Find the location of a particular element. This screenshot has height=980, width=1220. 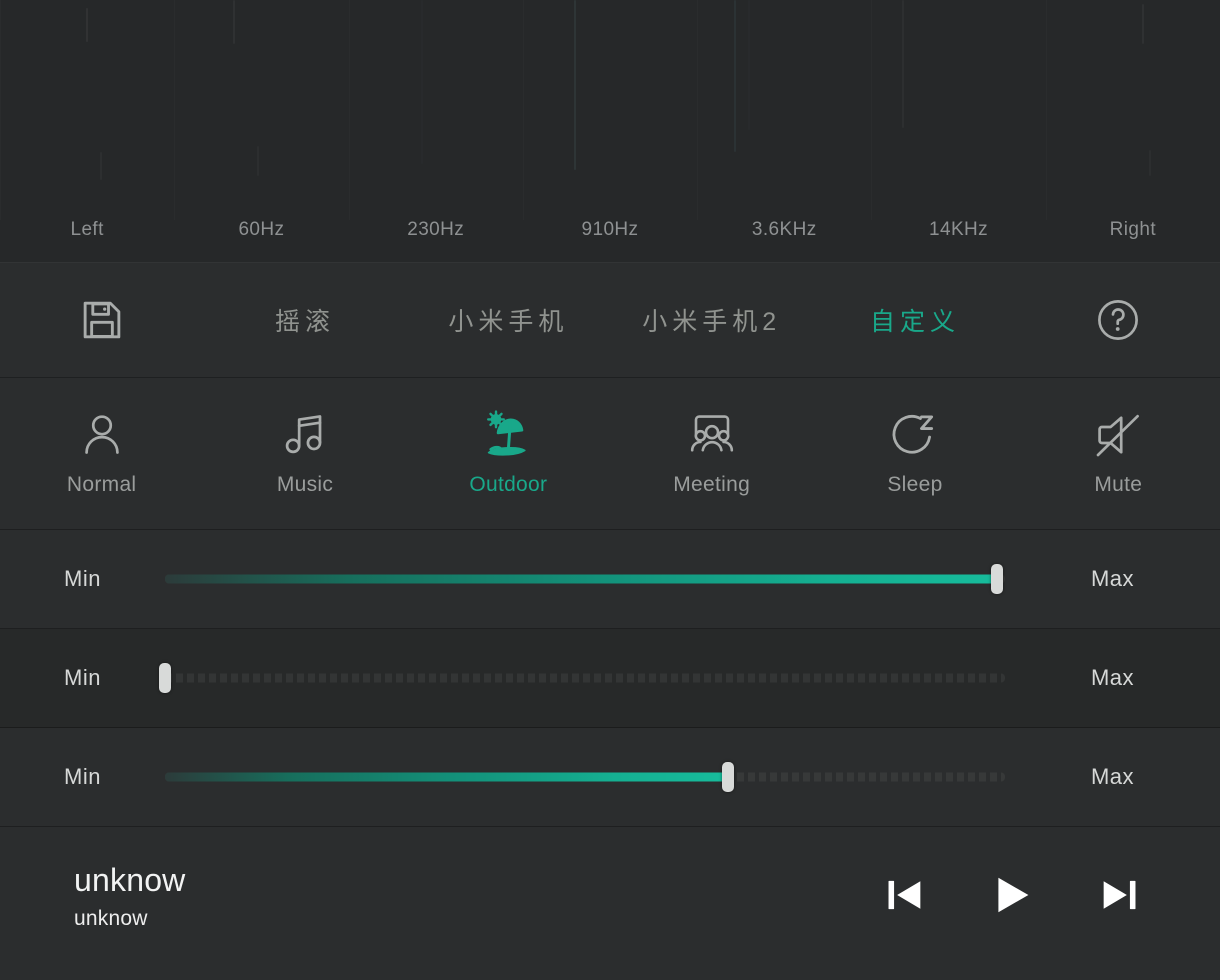

music-note-icon is located at coordinates (305, 435).